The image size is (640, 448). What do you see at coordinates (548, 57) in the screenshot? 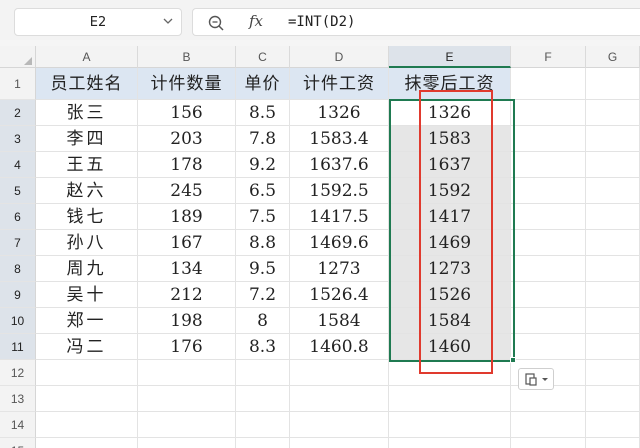
I see `column-header-f: F` at bounding box center [548, 57].